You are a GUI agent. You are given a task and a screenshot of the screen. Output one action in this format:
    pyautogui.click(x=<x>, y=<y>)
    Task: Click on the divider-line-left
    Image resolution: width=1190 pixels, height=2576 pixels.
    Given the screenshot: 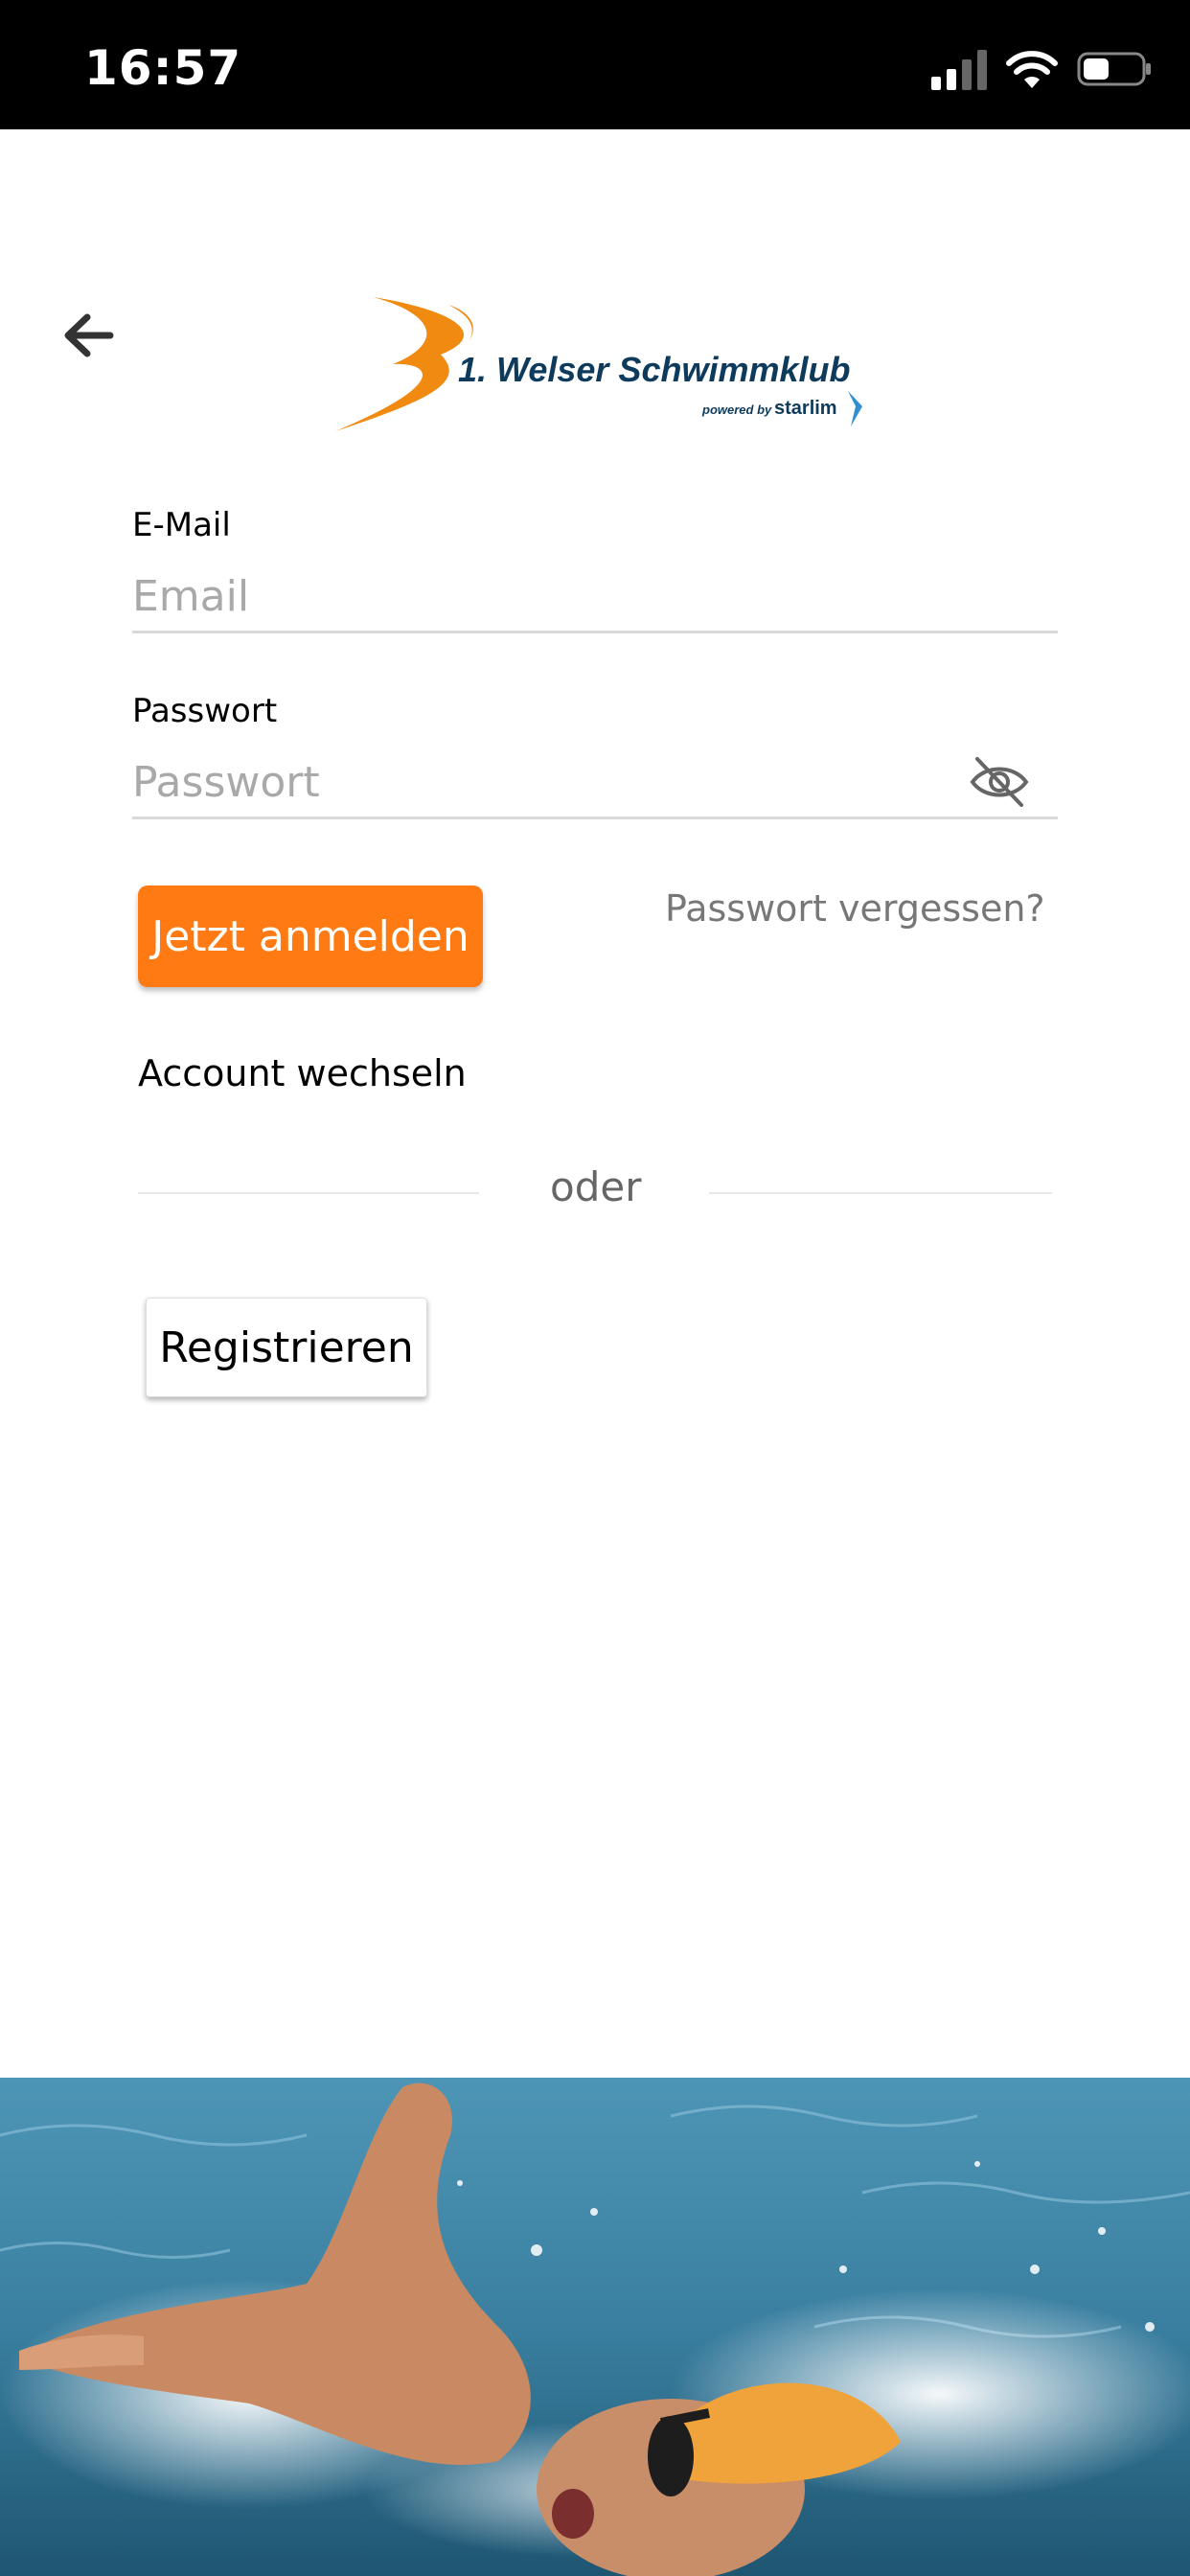 What is the action you would take?
    pyautogui.click(x=309, y=1193)
    